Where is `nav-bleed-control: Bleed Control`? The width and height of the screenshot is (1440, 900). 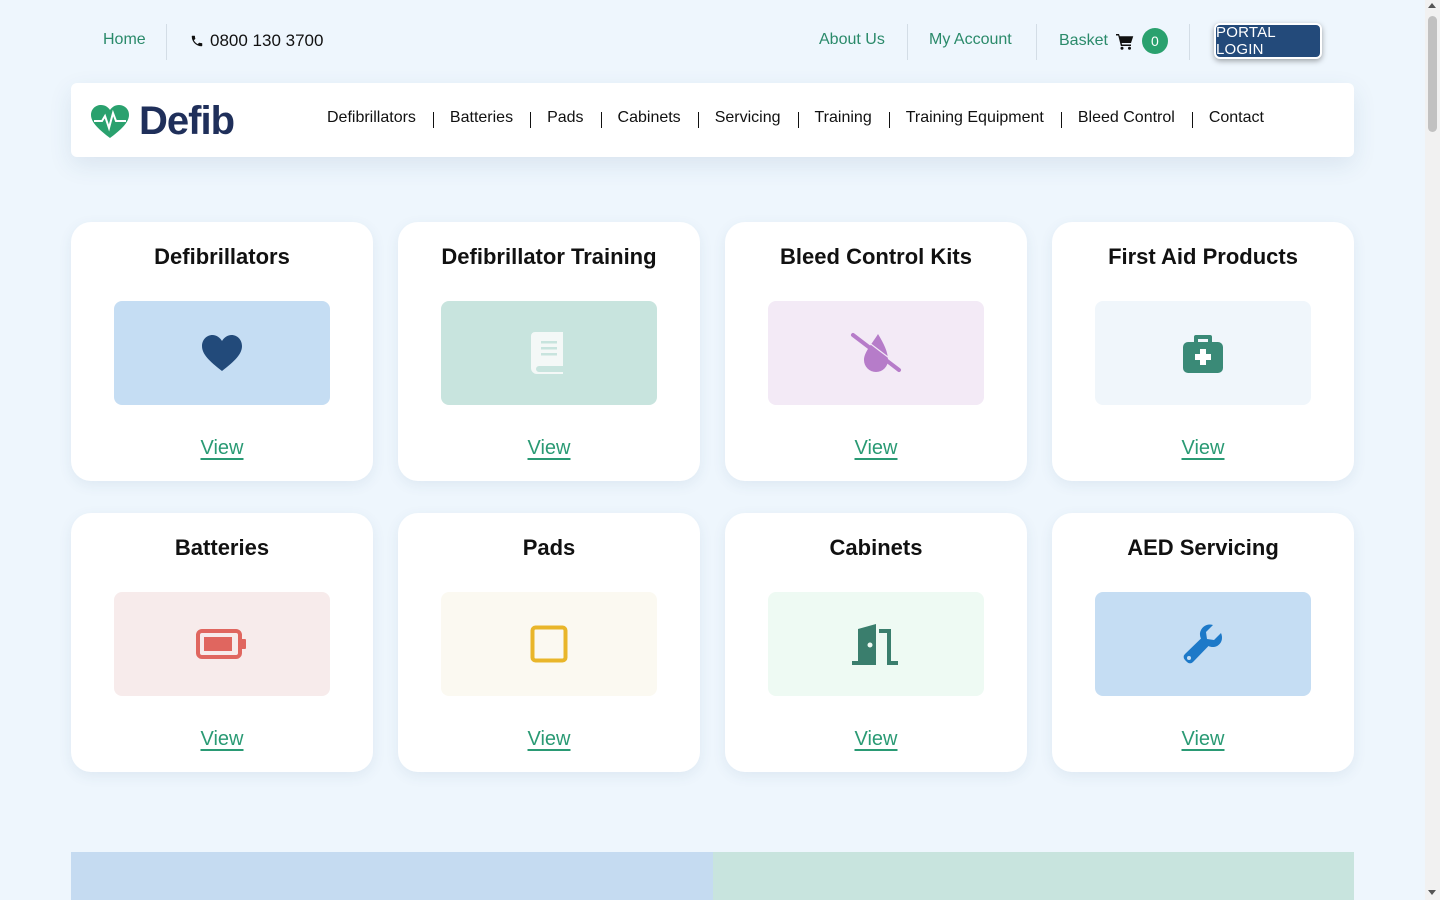
nav-bleed-control: Bleed Control is located at coordinates (1126, 118).